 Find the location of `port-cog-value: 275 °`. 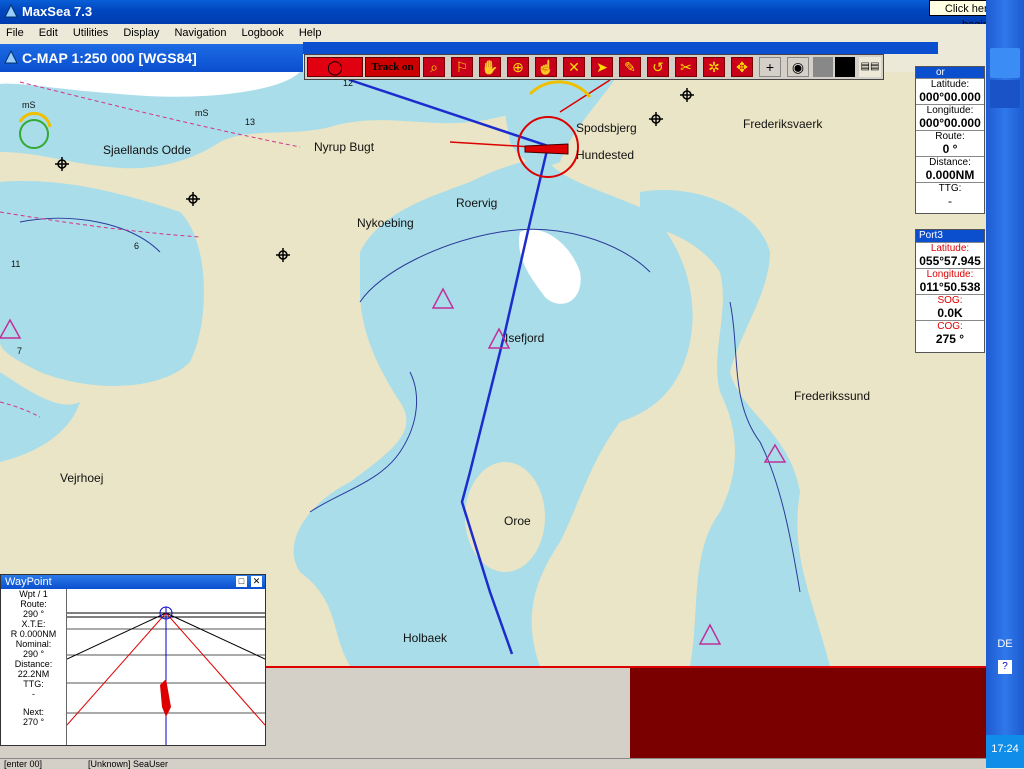

port-cog-value: 275 ° is located at coordinates (950, 339).